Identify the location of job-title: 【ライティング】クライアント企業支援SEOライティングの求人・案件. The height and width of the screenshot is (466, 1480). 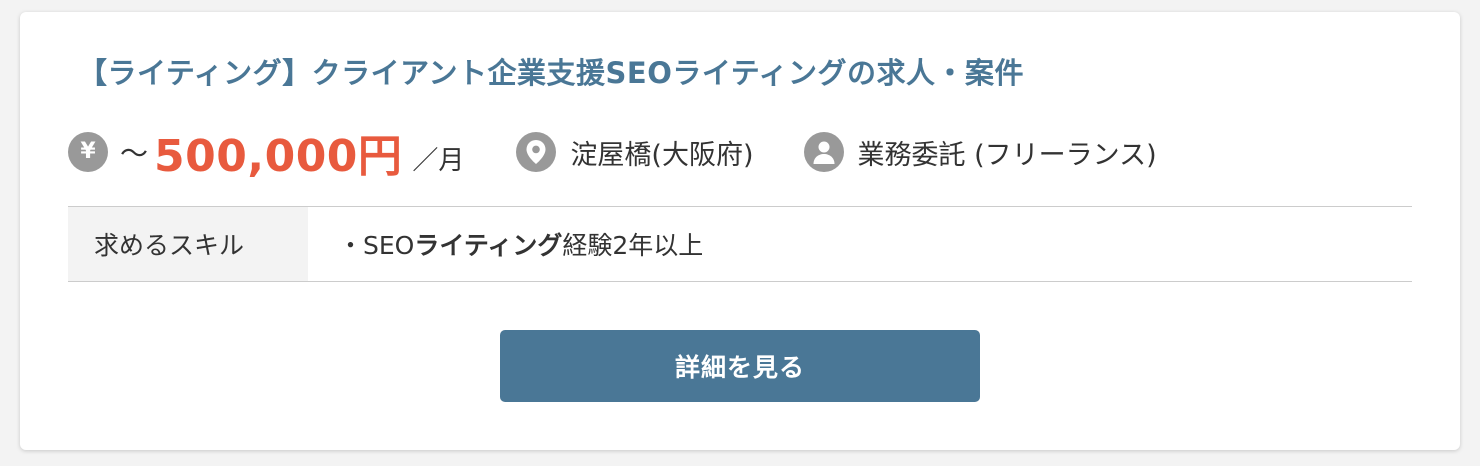
(551, 71).